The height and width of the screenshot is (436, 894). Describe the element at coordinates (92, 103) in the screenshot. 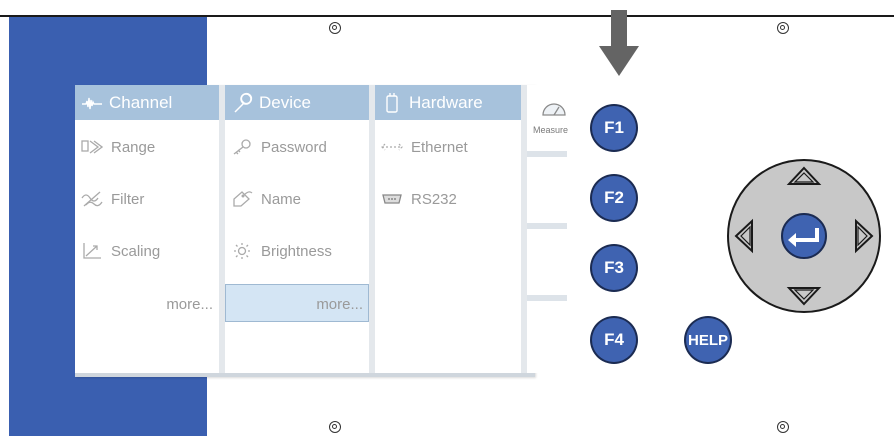

I see `waveform-icon` at that location.